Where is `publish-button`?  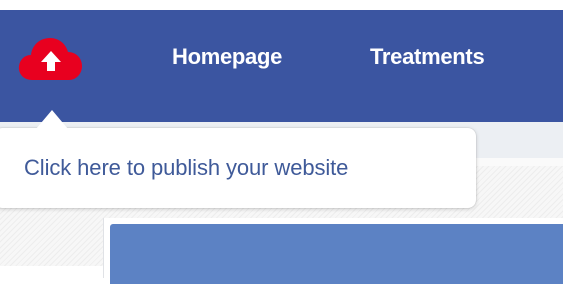
publish-button is located at coordinates (52, 59).